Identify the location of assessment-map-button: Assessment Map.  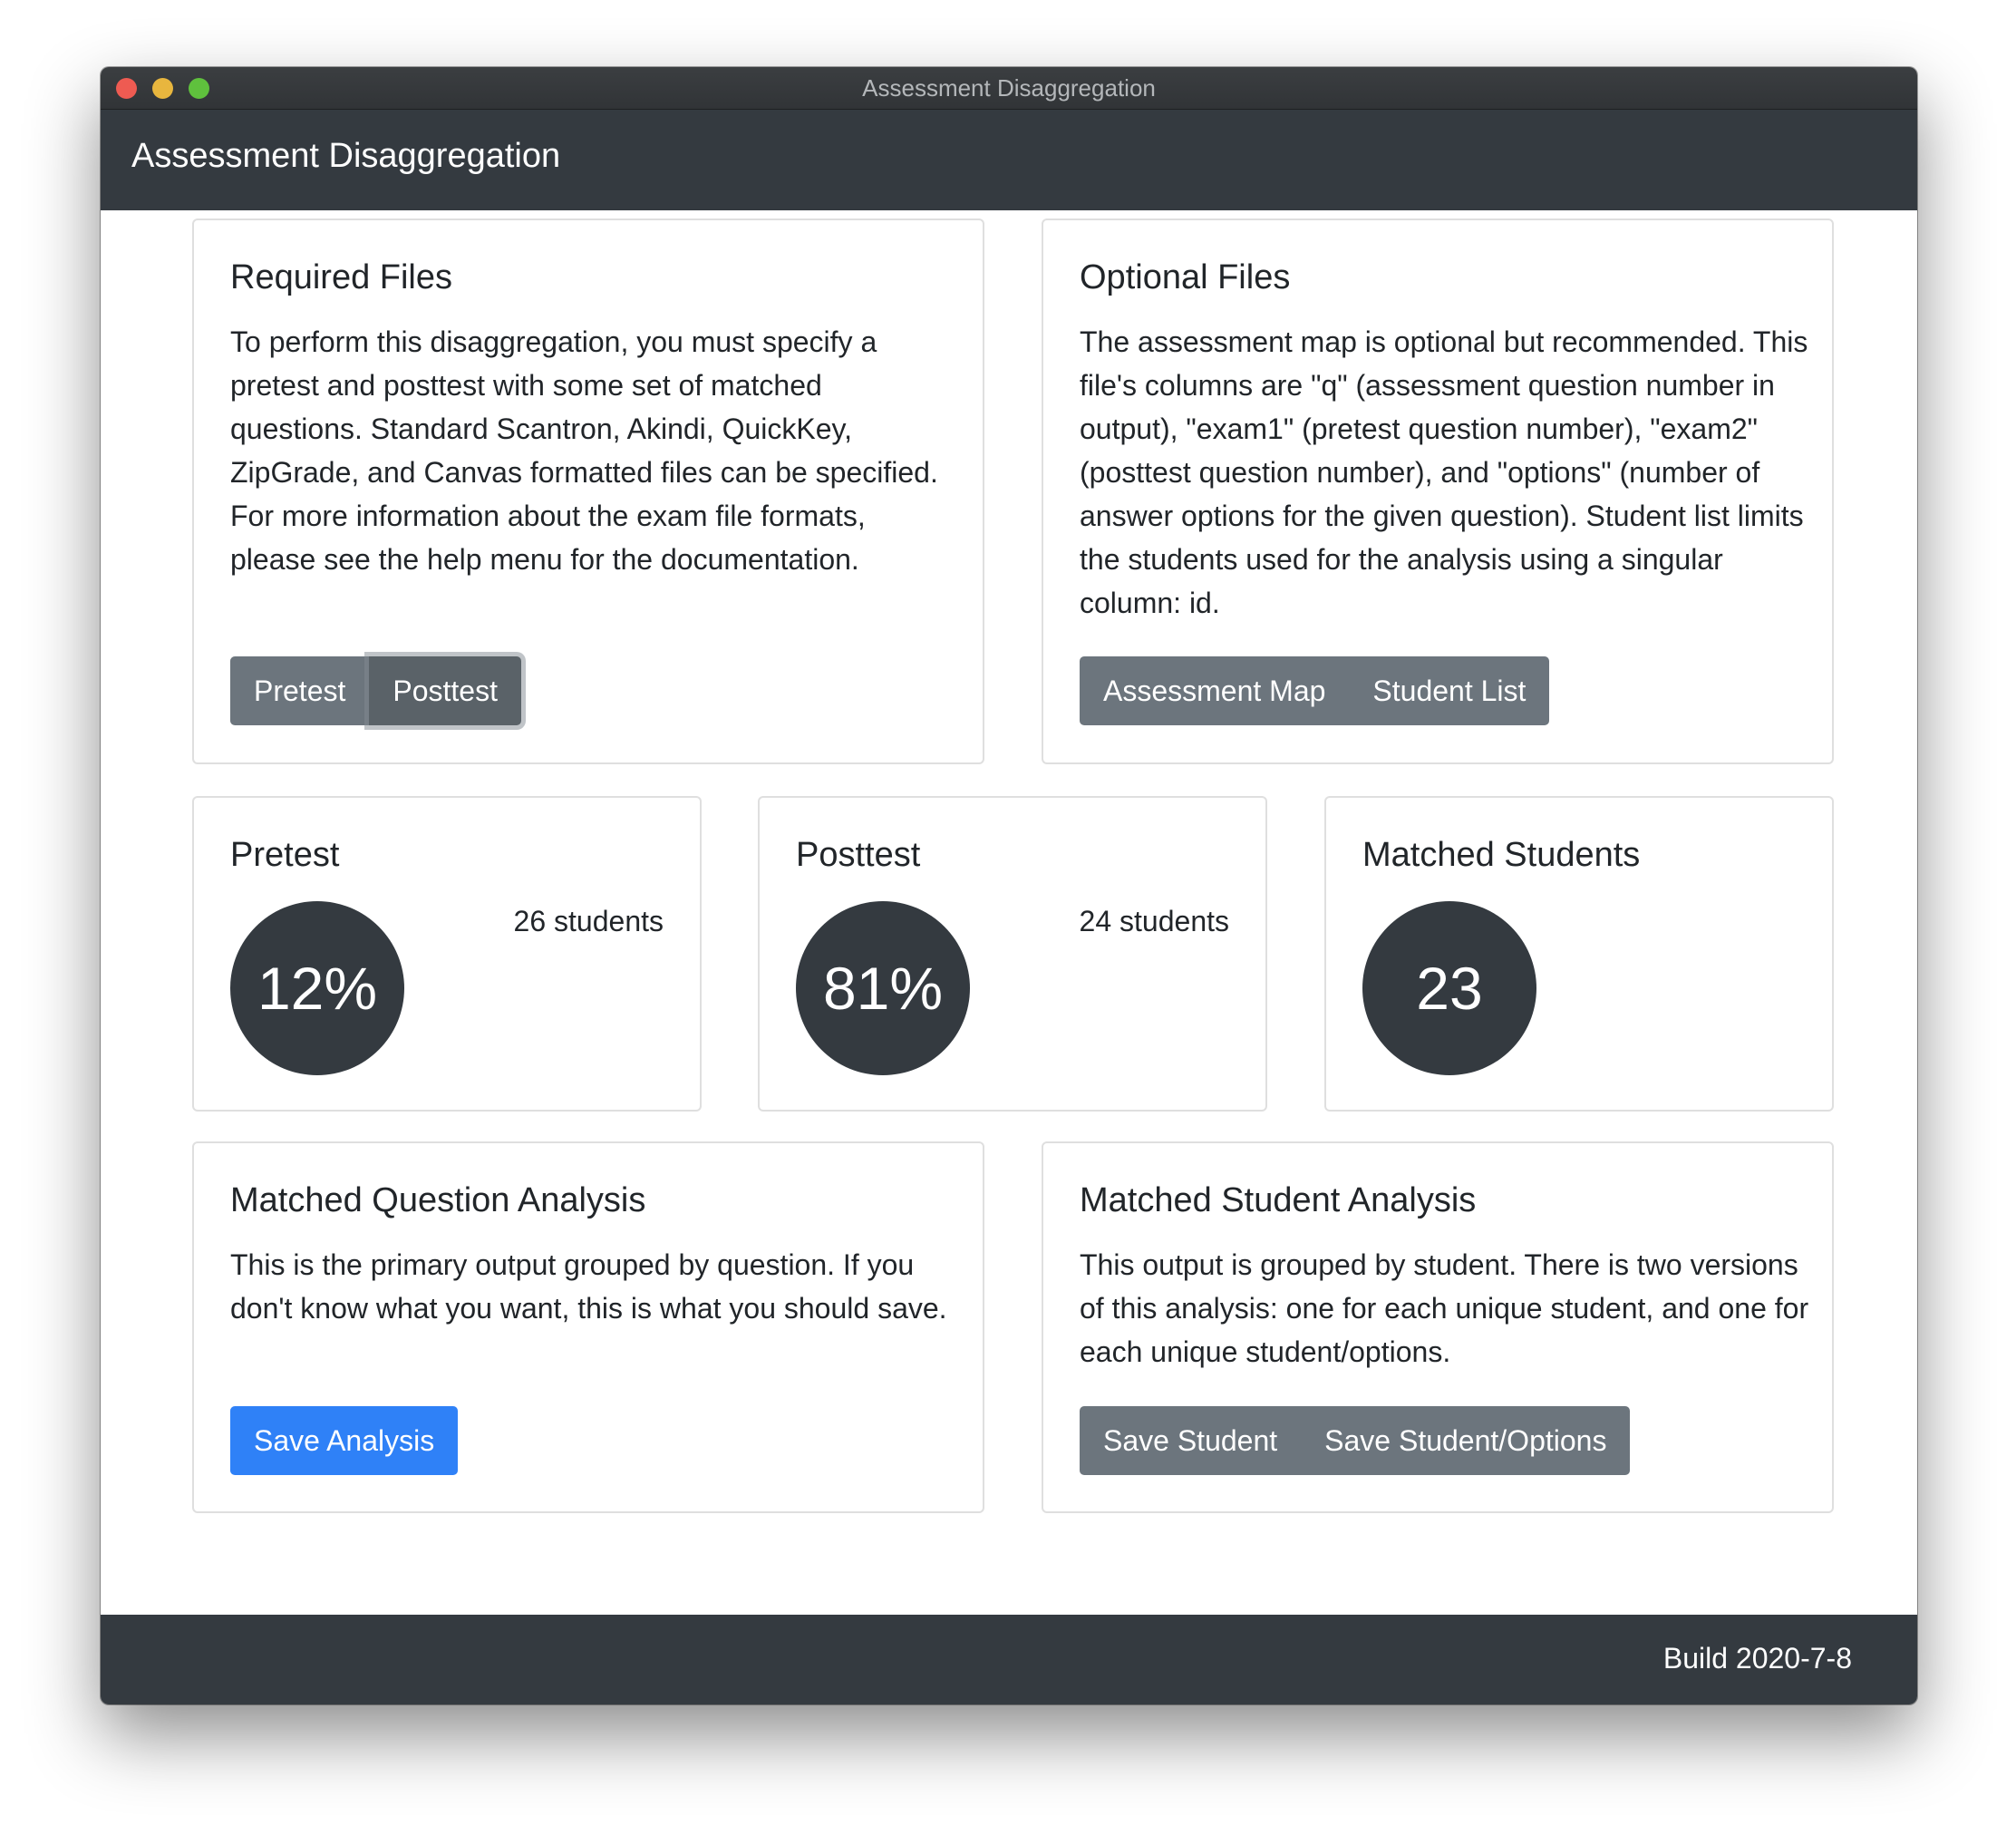
(1215, 691).